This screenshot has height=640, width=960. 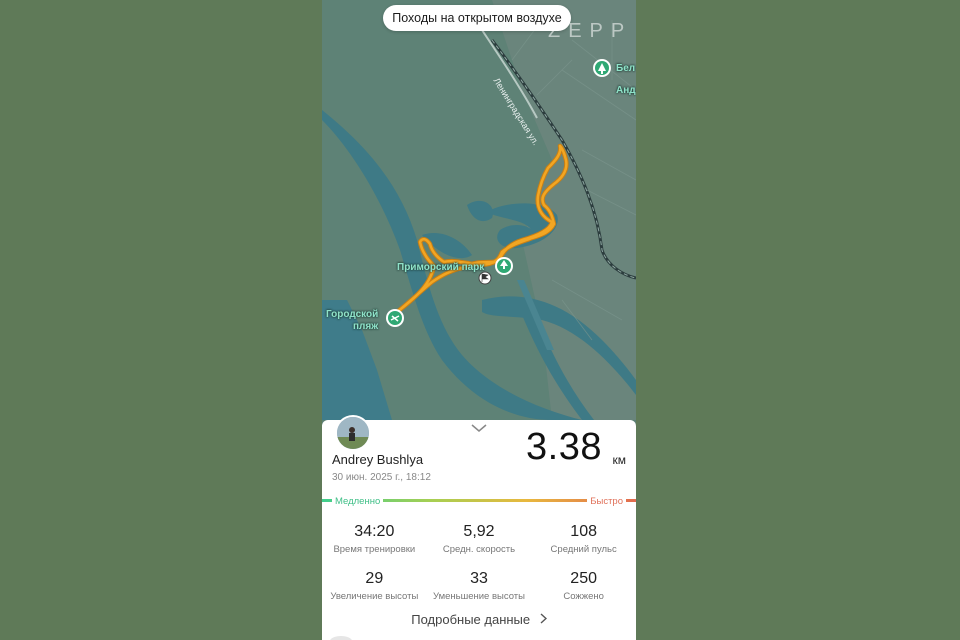 What do you see at coordinates (479, 531) in the screenshot?
I see `stat-value: 5,92` at bounding box center [479, 531].